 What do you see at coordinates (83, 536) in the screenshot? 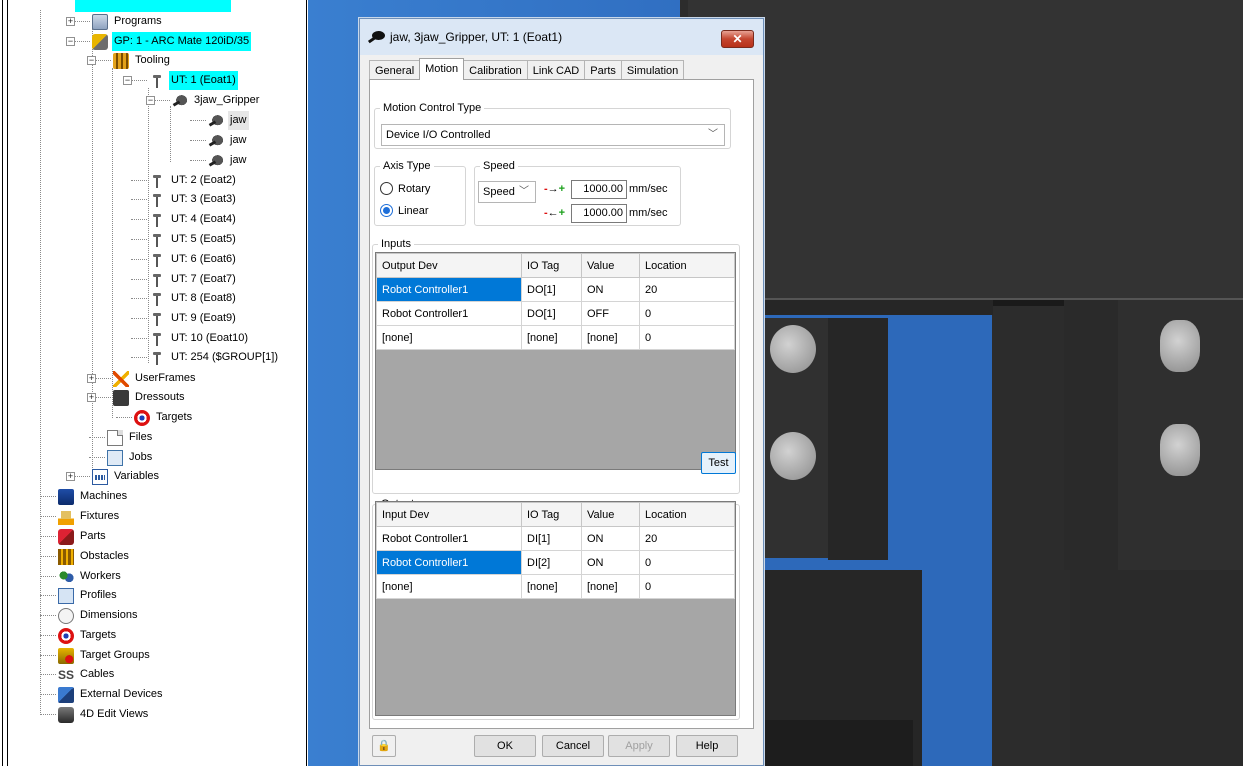
I see `tree-item: Parts` at bounding box center [83, 536].